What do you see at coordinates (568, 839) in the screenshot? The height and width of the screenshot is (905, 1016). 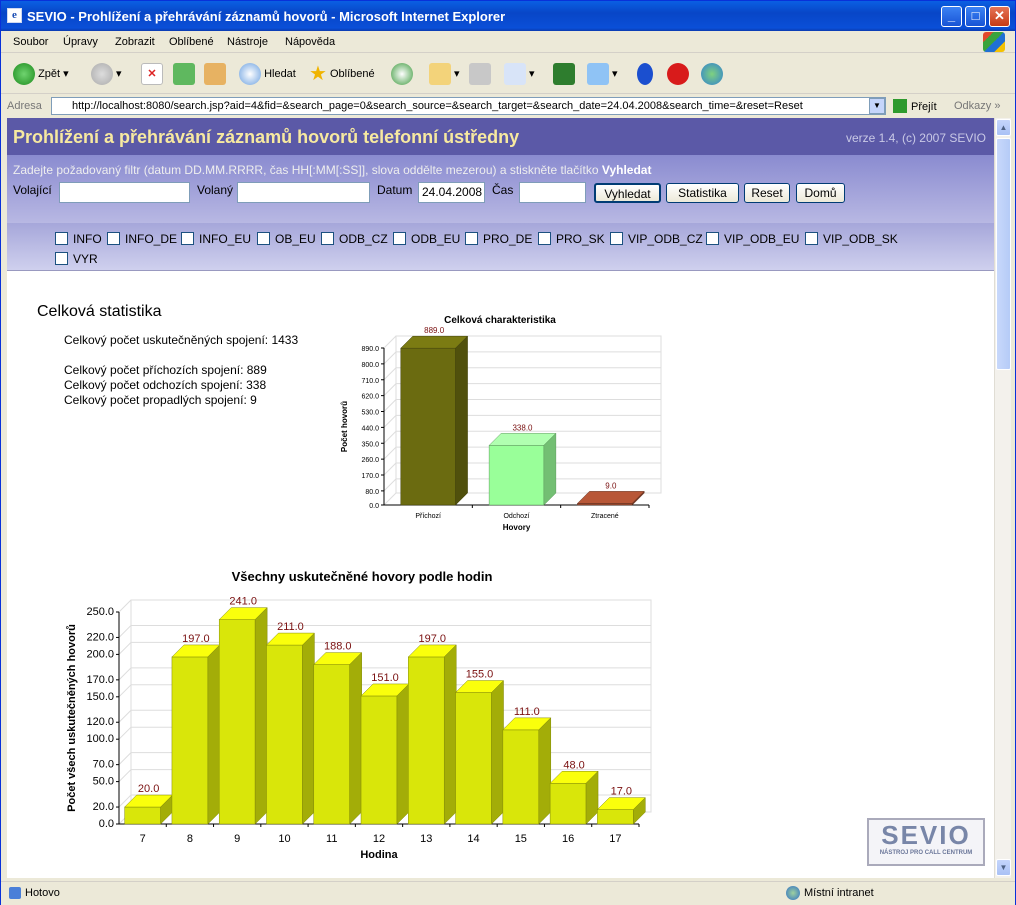 I see `x-tick-label: 16` at bounding box center [568, 839].